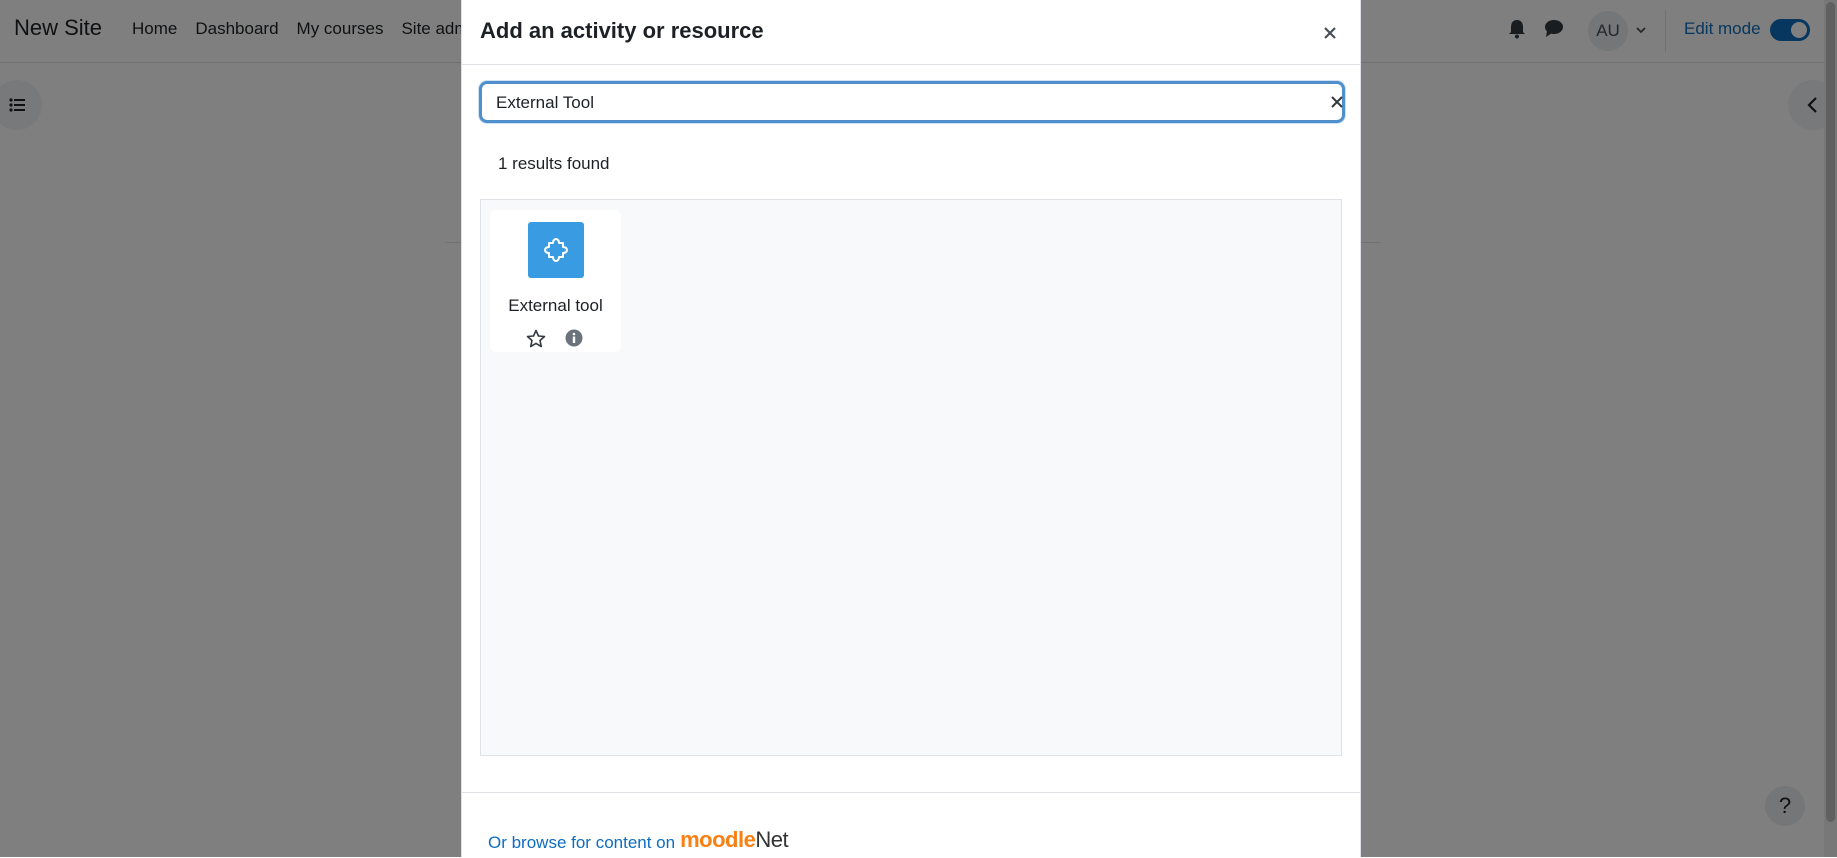 The width and height of the screenshot is (1837, 858). What do you see at coordinates (554, 163) in the screenshot?
I see `results-count: 1 results found` at bounding box center [554, 163].